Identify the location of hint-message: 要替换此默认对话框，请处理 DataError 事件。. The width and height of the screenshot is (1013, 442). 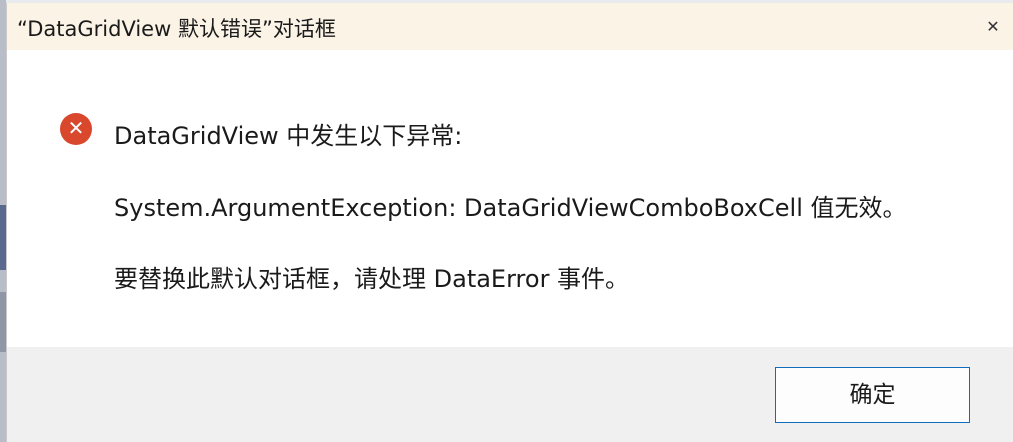
(372, 279).